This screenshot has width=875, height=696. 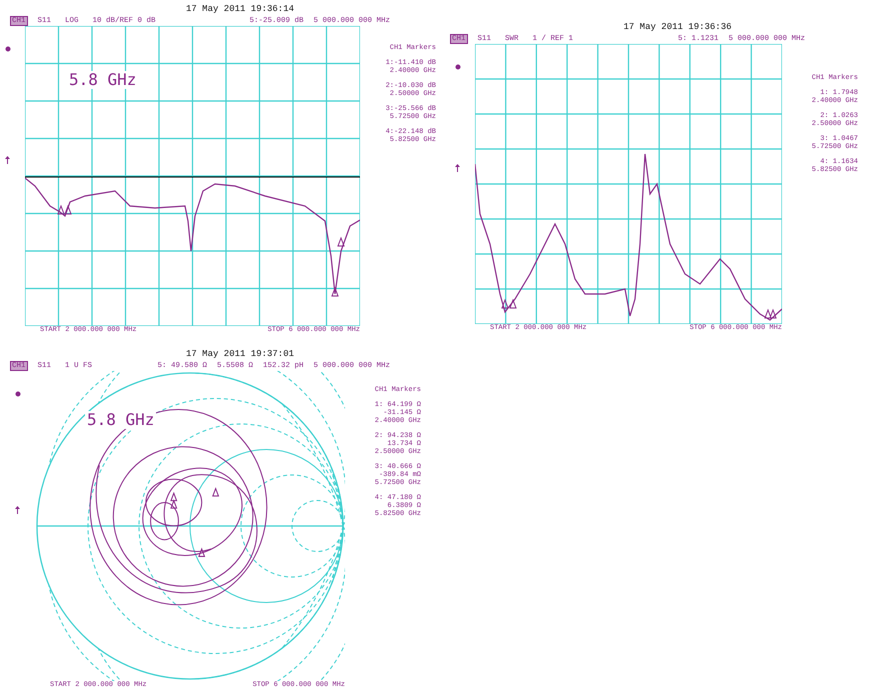 What do you see at coordinates (120, 420) in the screenshot?
I see `frequency-label: 5.8 GHz` at bounding box center [120, 420].